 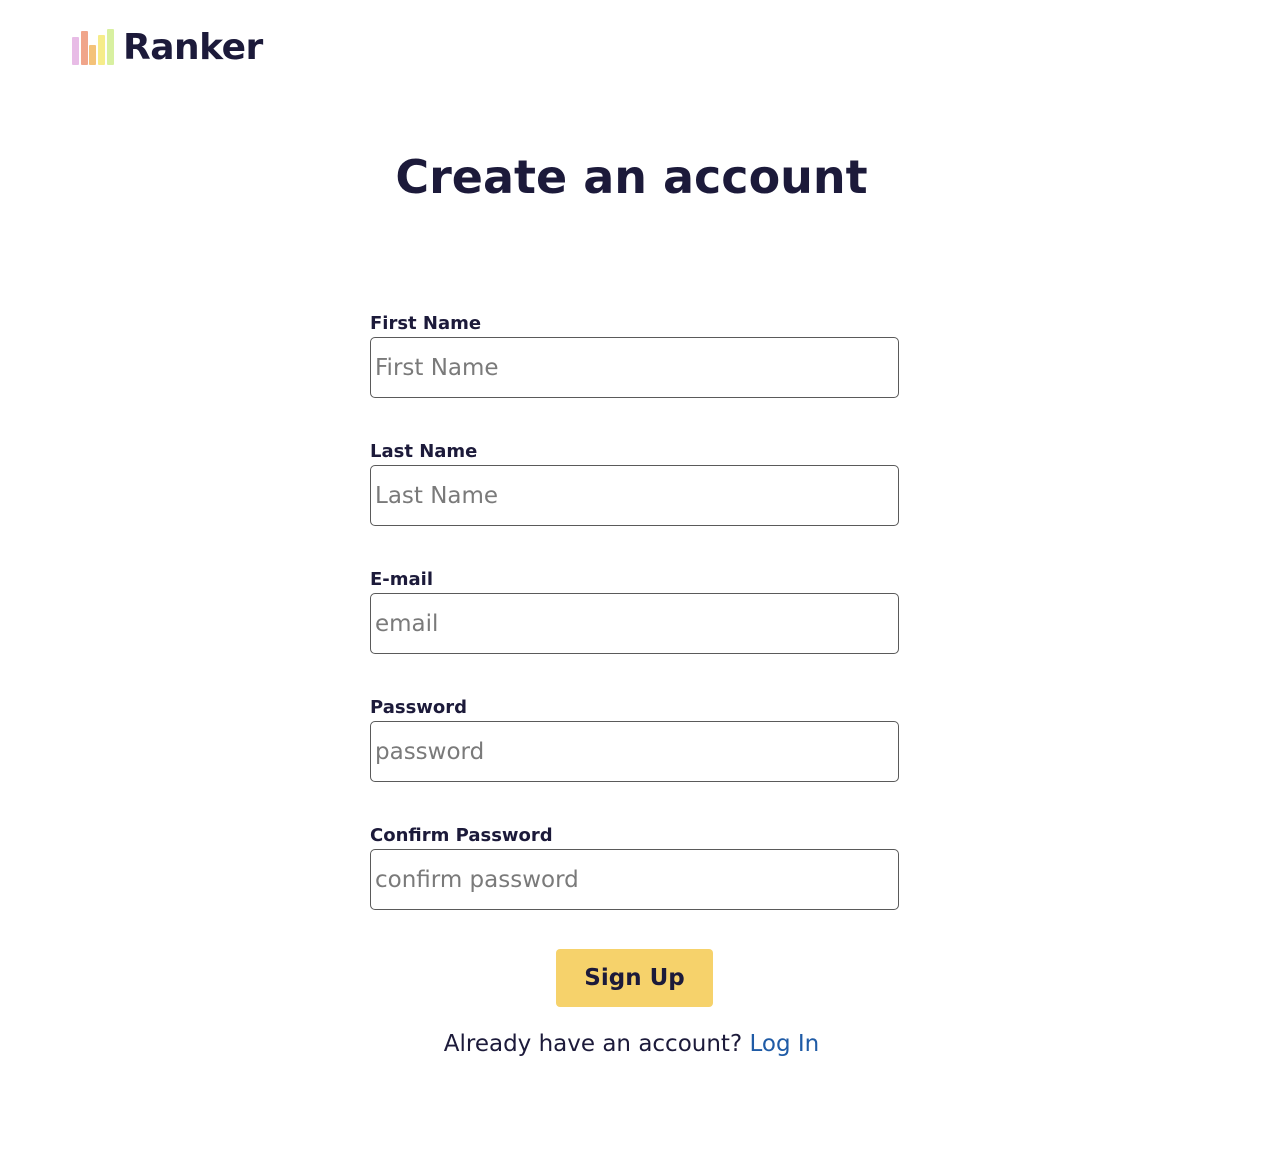 I want to click on sign-up-button: Sign Up, so click(x=634, y=978).